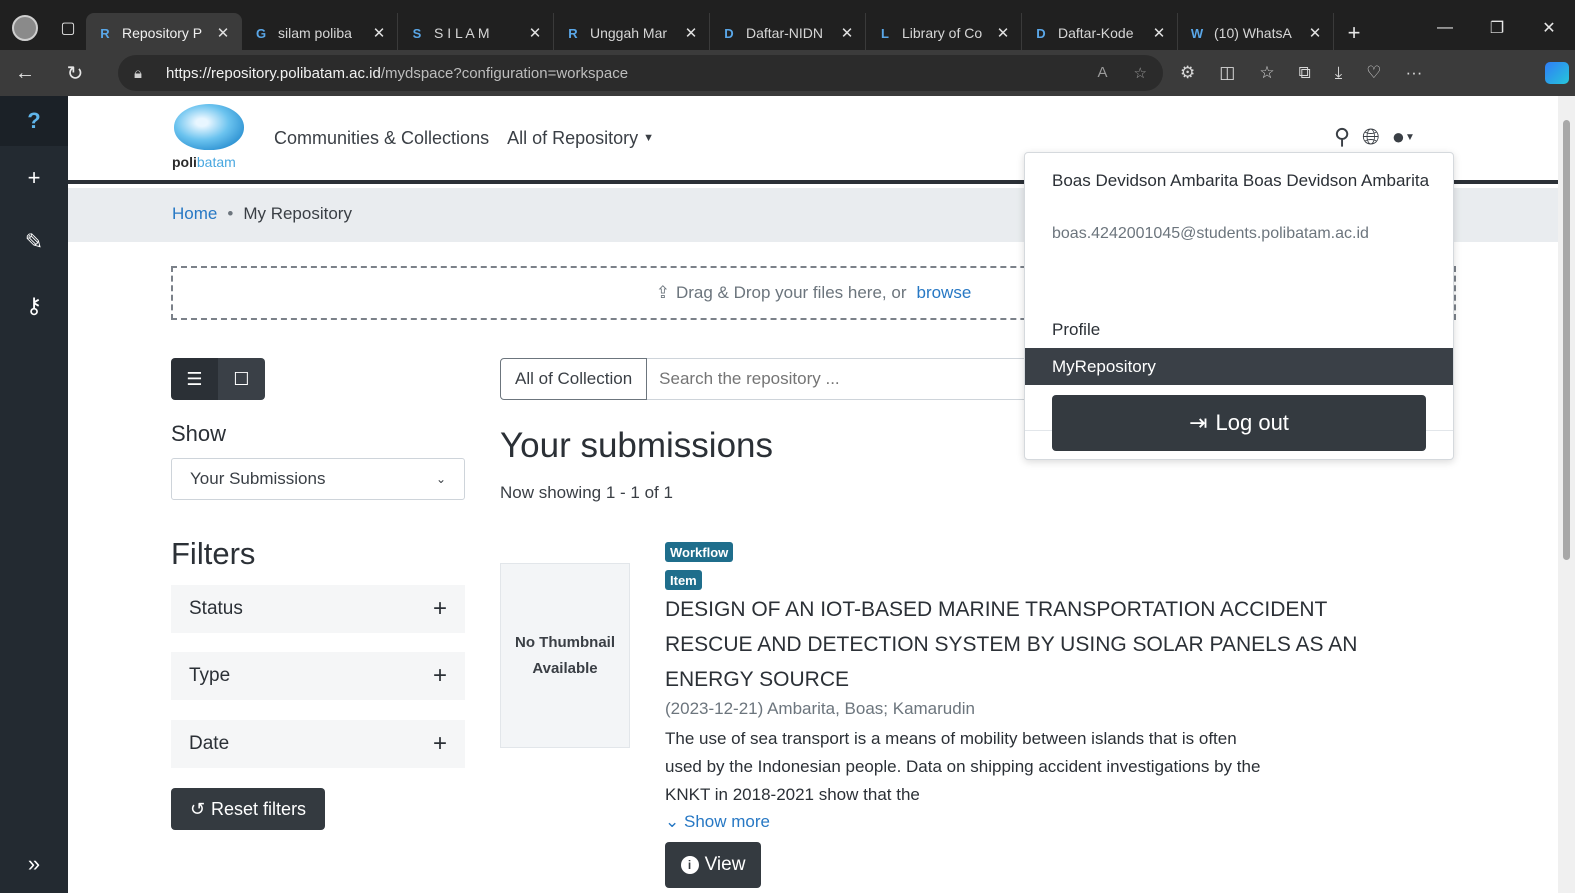  Describe the element at coordinates (885, 33) in the screenshot. I see `tab-favicon-icon: L` at that location.